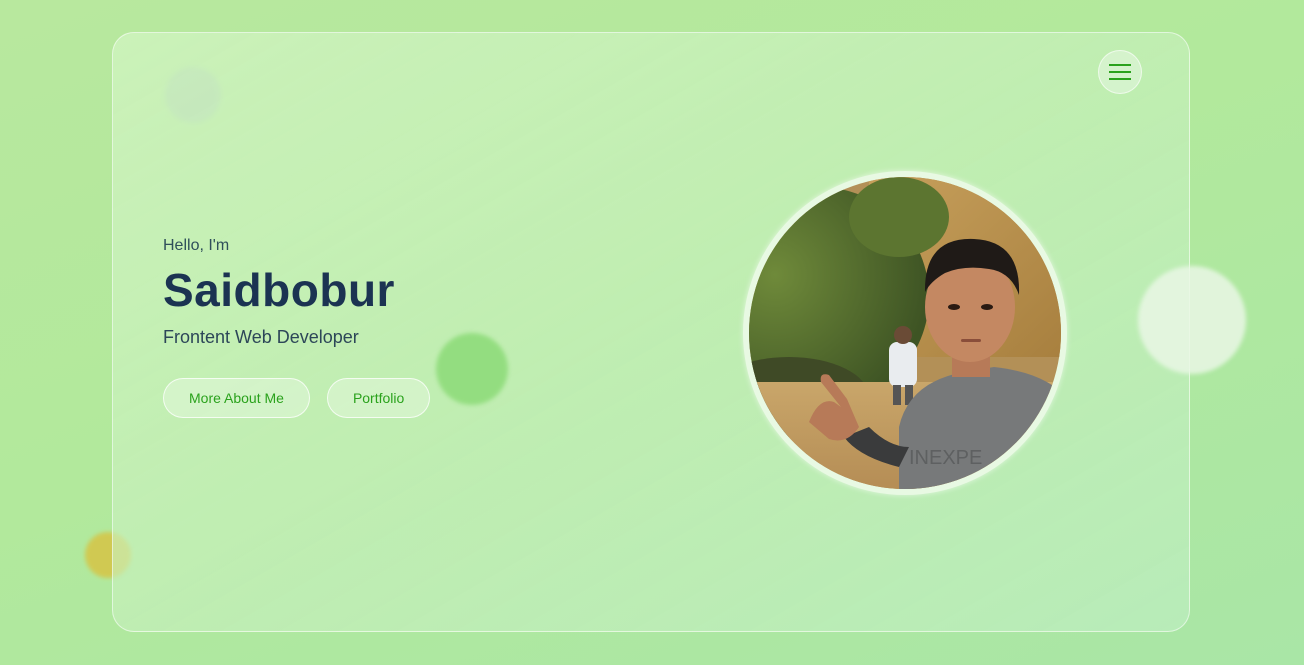  I want to click on hero-name: Saidbobur, so click(279, 290).